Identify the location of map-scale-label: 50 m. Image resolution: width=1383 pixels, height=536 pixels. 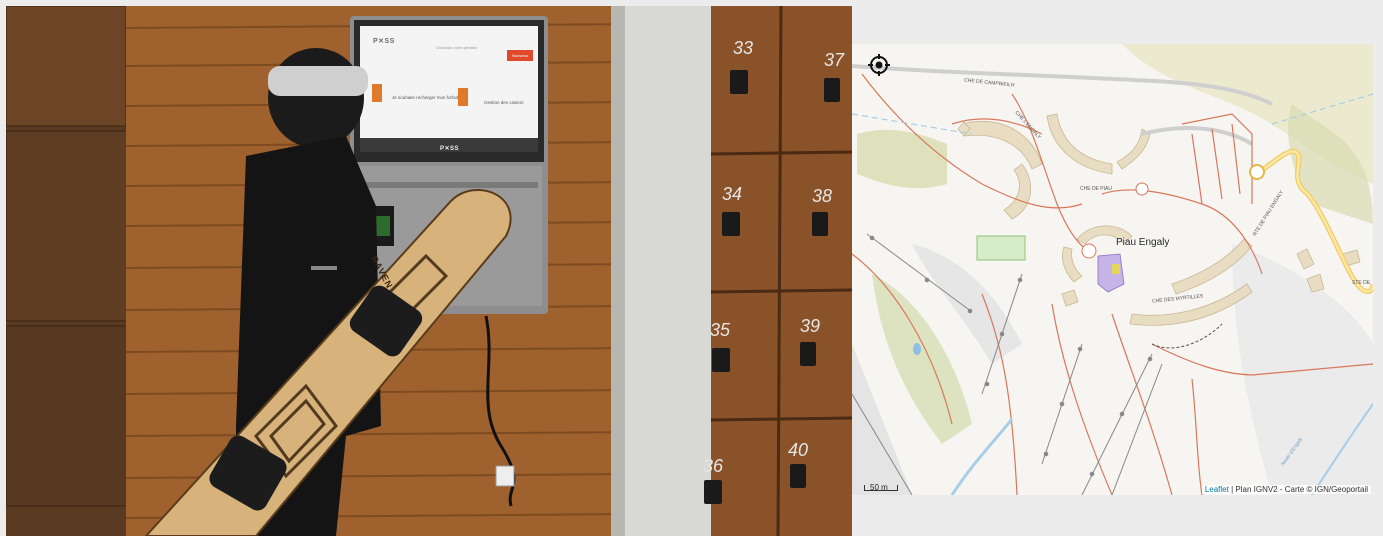
(879, 487).